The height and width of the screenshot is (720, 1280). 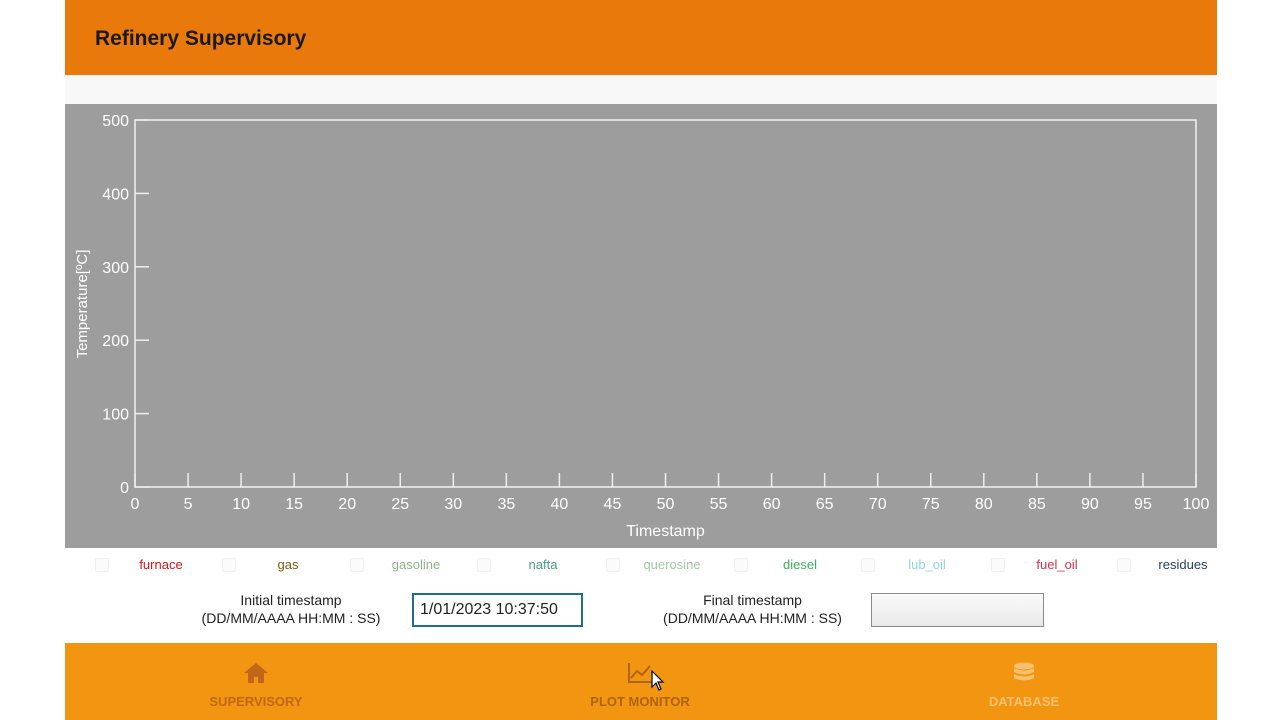 I want to click on x-tick-label-4: 20, so click(x=347, y=504).